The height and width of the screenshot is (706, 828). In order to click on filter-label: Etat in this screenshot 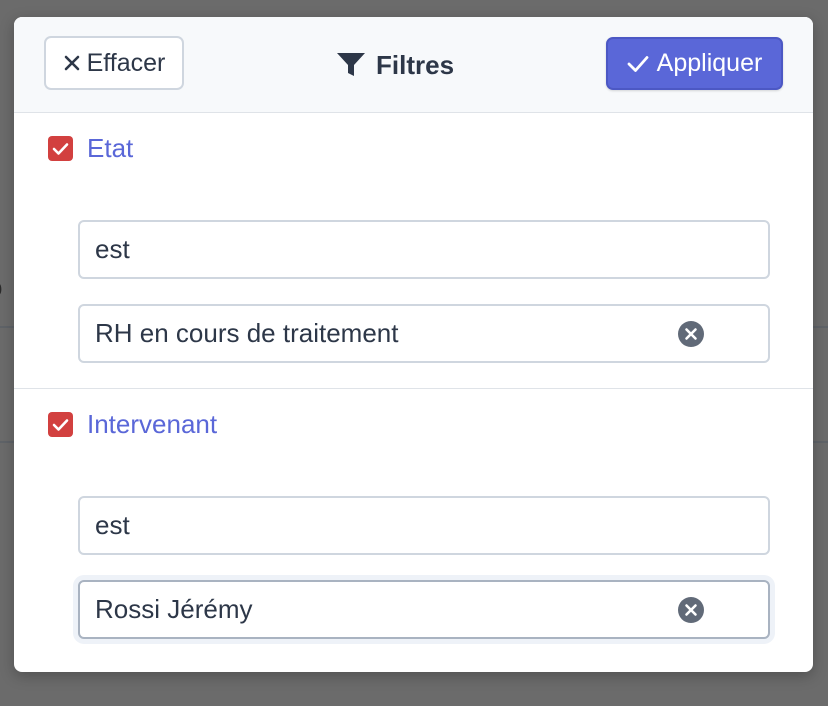, I will do `click(110, 148)`.